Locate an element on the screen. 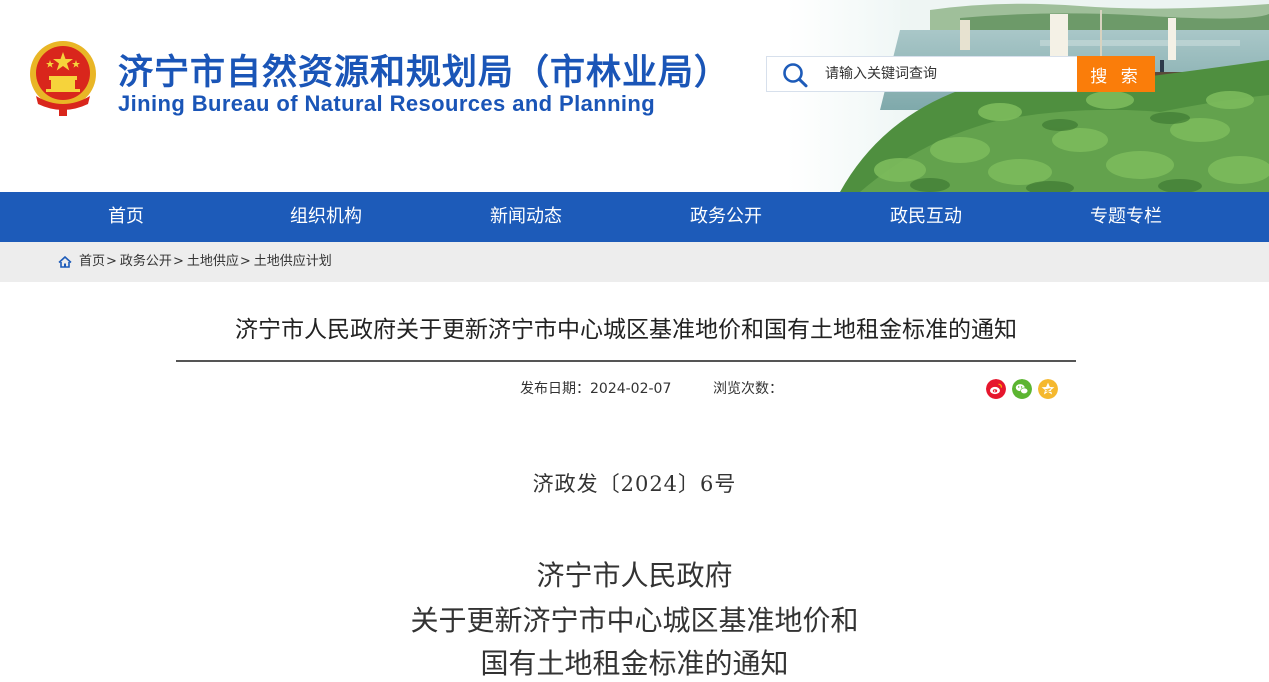  document-number: 济政发〔2024〕6号 is located at coordinates (634, 484).